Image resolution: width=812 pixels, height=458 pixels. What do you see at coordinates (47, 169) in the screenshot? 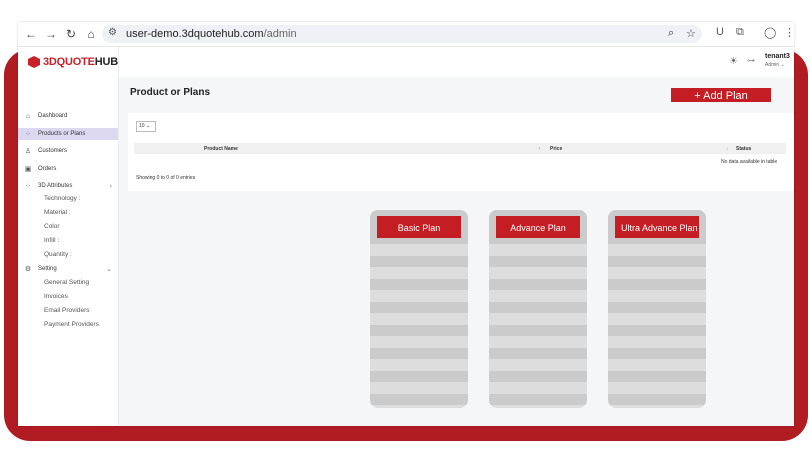
I see `sidebar-item-label: Orders` at bounding box center [47, 169].